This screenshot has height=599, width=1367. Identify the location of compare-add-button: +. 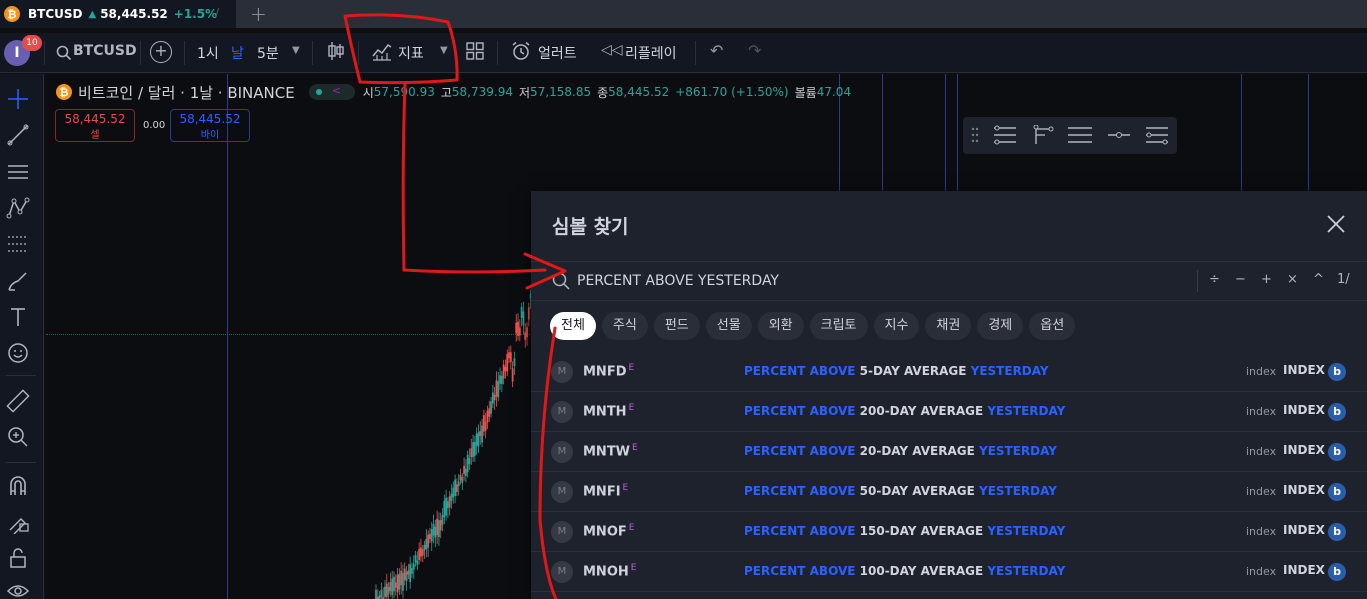
(161, 52).